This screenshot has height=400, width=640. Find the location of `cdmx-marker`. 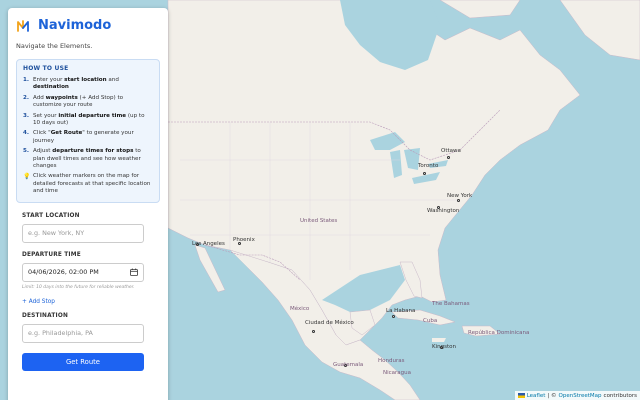

cdmx-marker is located at coordinates (313, 331).